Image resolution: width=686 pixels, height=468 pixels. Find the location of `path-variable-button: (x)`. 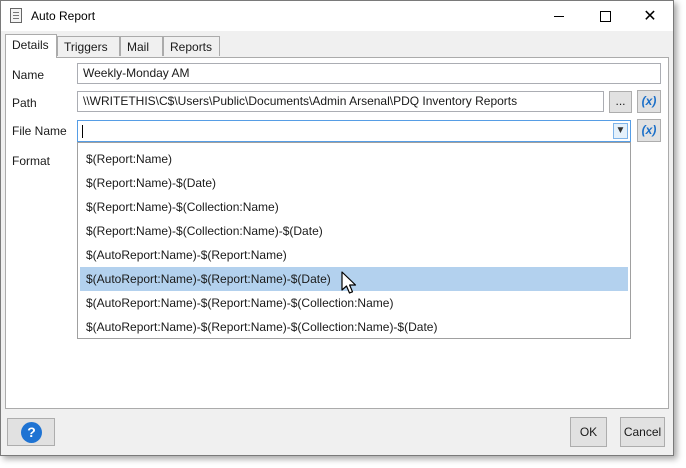

path-variable-button: (x) is located at coordinates (649, 101).